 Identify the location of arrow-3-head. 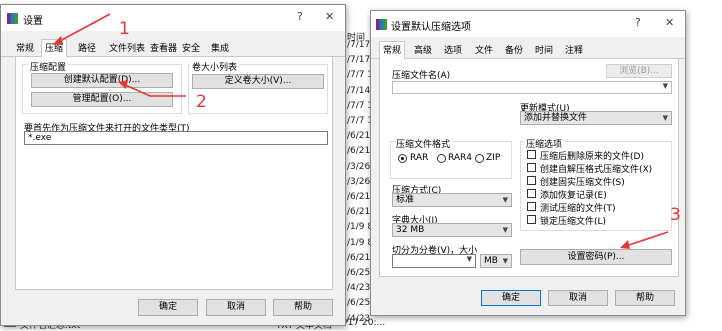
(625, 244).